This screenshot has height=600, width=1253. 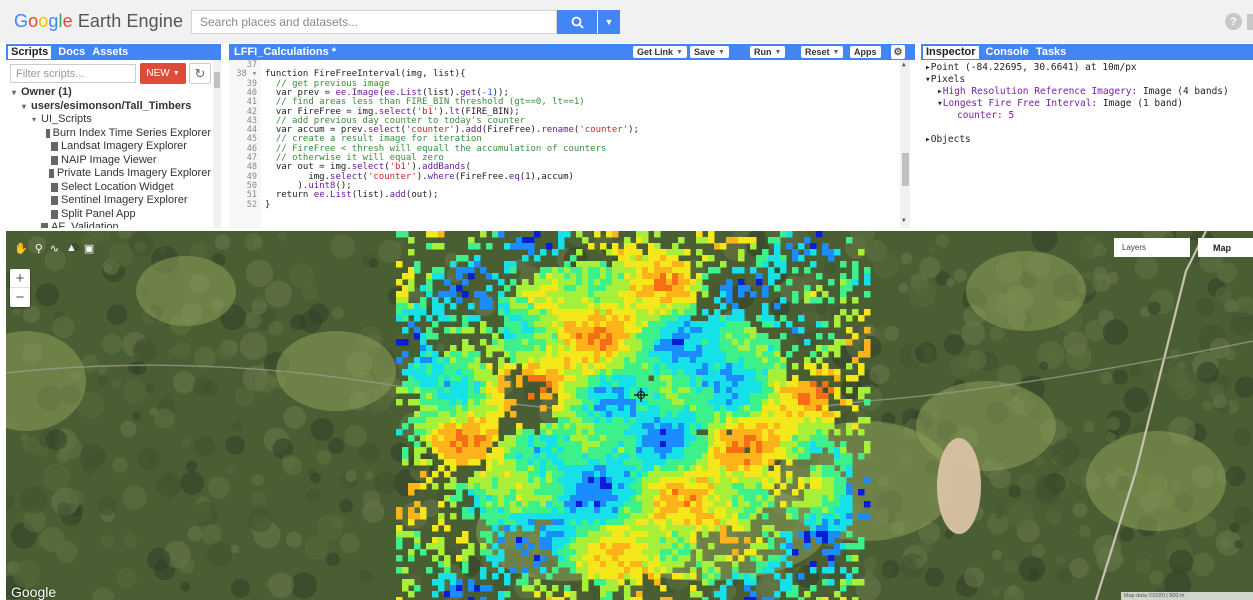 I want to click on google-watermark: Google, so click(x=34, y=592).